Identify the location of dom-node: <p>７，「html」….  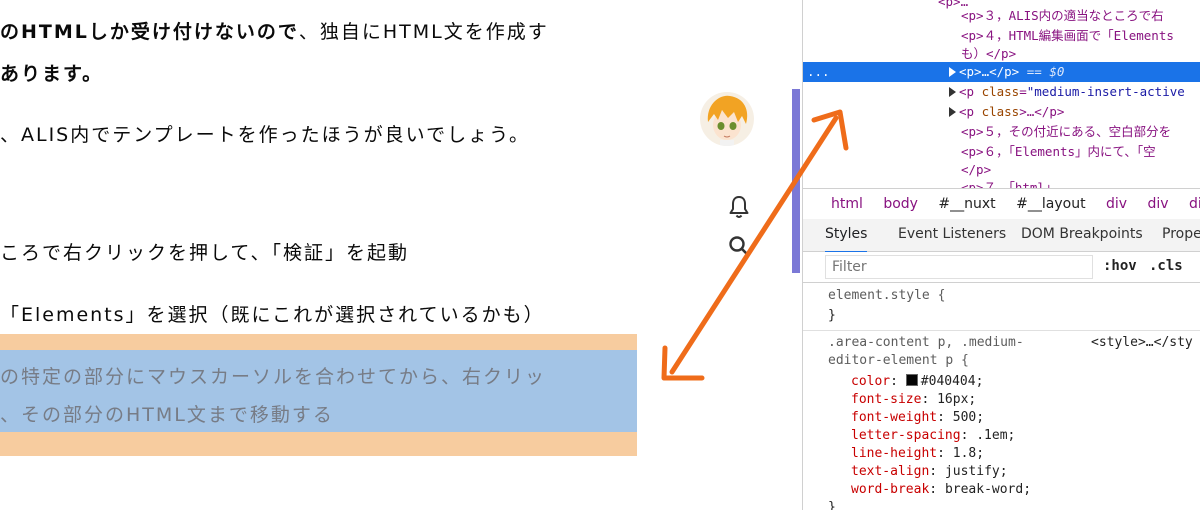
(1001, 183).